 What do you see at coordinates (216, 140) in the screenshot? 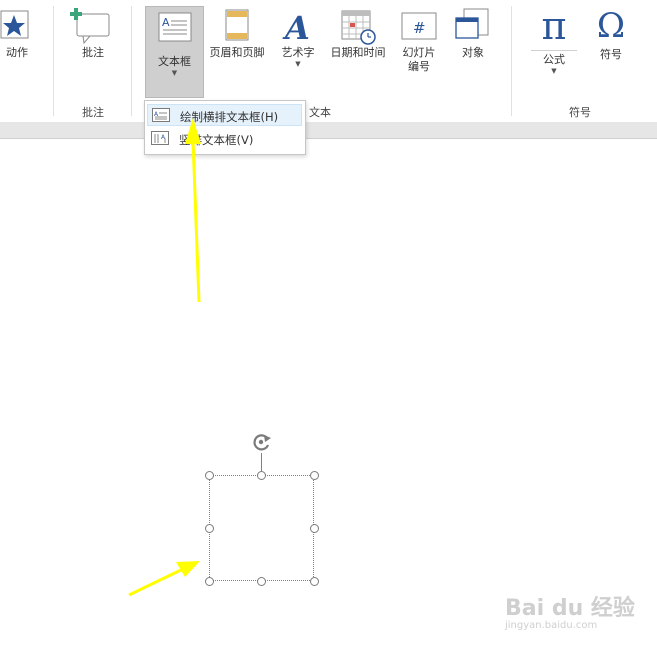
I see `menu-item-label: 竖排文本框(V)` at bounding box center [216, 140].